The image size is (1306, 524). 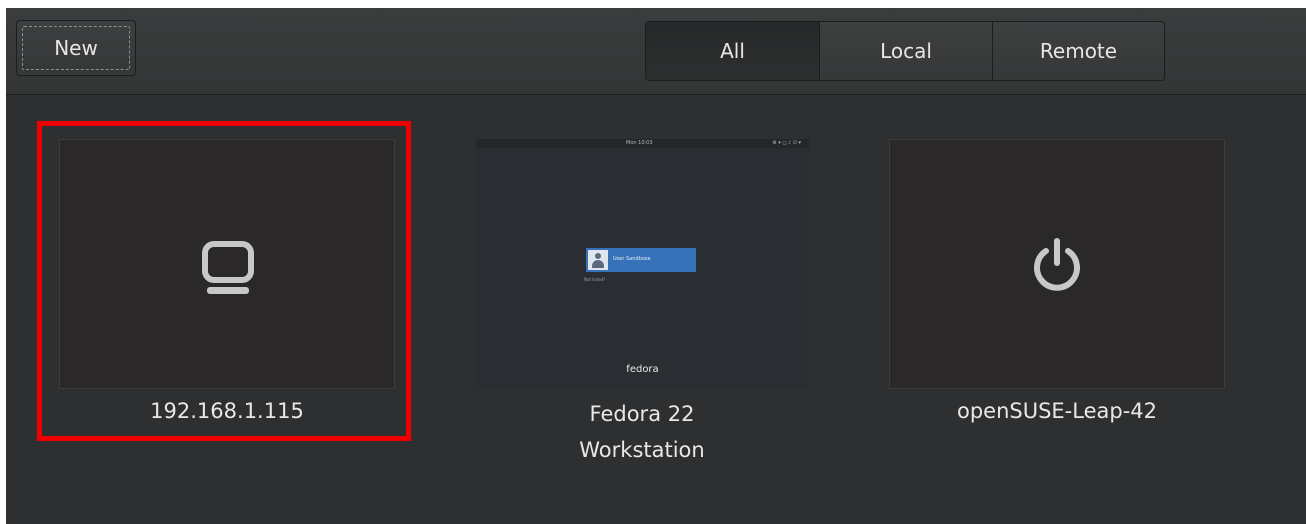 I want to click on filter-all-label: All, so click(x=732, y=51).